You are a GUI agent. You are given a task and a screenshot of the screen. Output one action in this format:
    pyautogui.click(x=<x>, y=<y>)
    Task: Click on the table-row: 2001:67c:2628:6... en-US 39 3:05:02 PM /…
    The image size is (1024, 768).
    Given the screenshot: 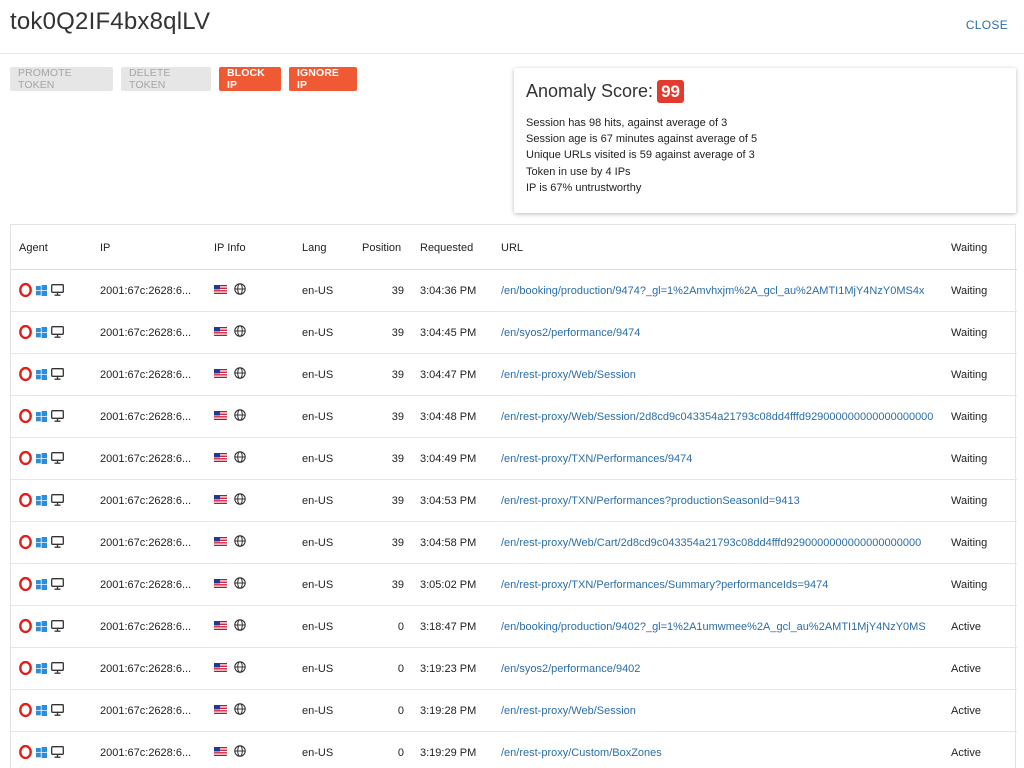 What is the action you would take?
    pyautogui.click(x=514, y=585)
    